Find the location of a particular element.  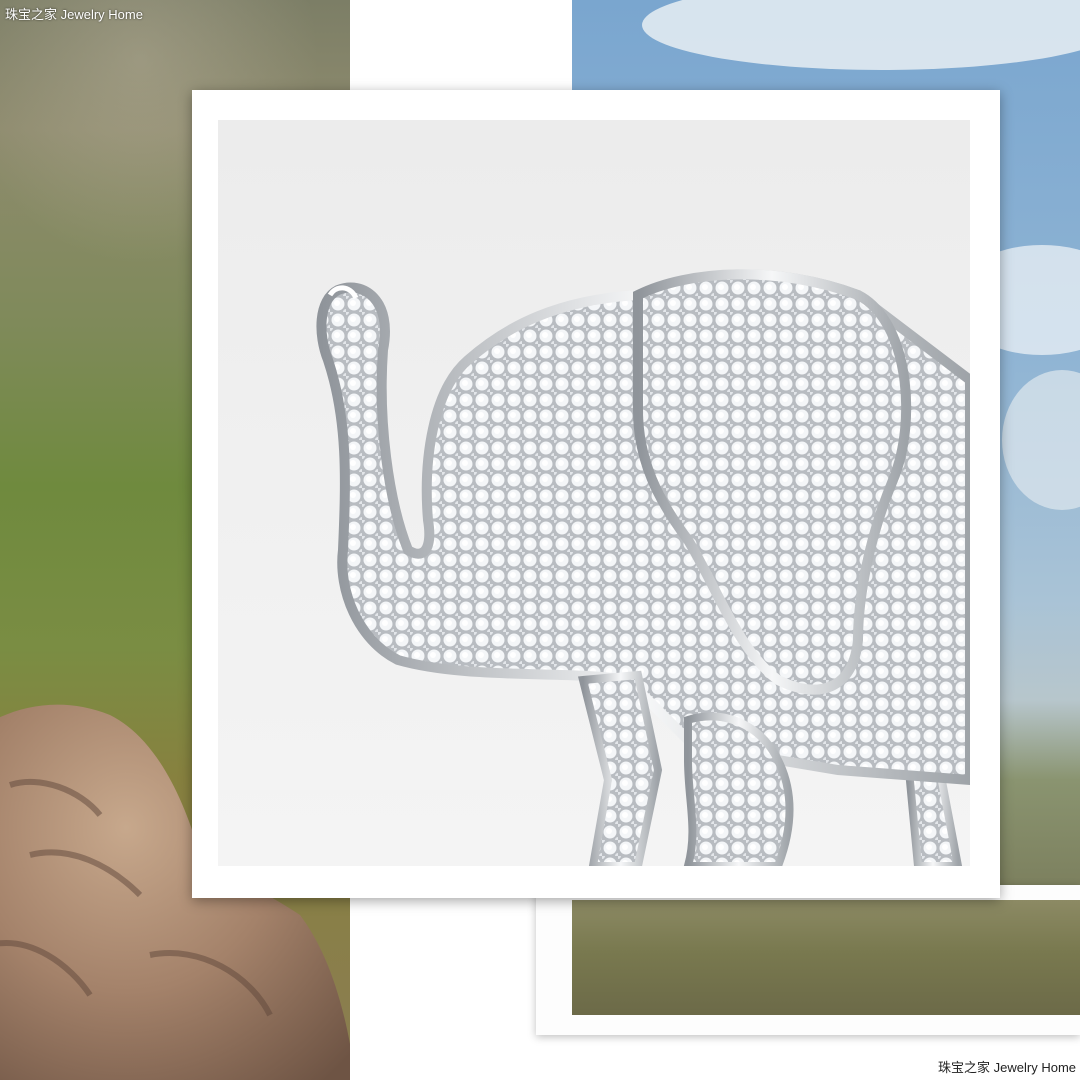

watermark-bottom: 珠宝之家 Jewelry Home is located at coordinates (1007, 1067).